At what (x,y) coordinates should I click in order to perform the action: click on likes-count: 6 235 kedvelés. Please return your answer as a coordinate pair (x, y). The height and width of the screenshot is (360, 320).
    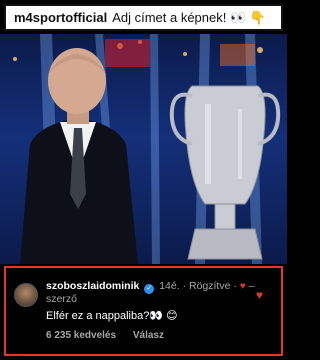
    Looking at the image, I should click on (81, 335).